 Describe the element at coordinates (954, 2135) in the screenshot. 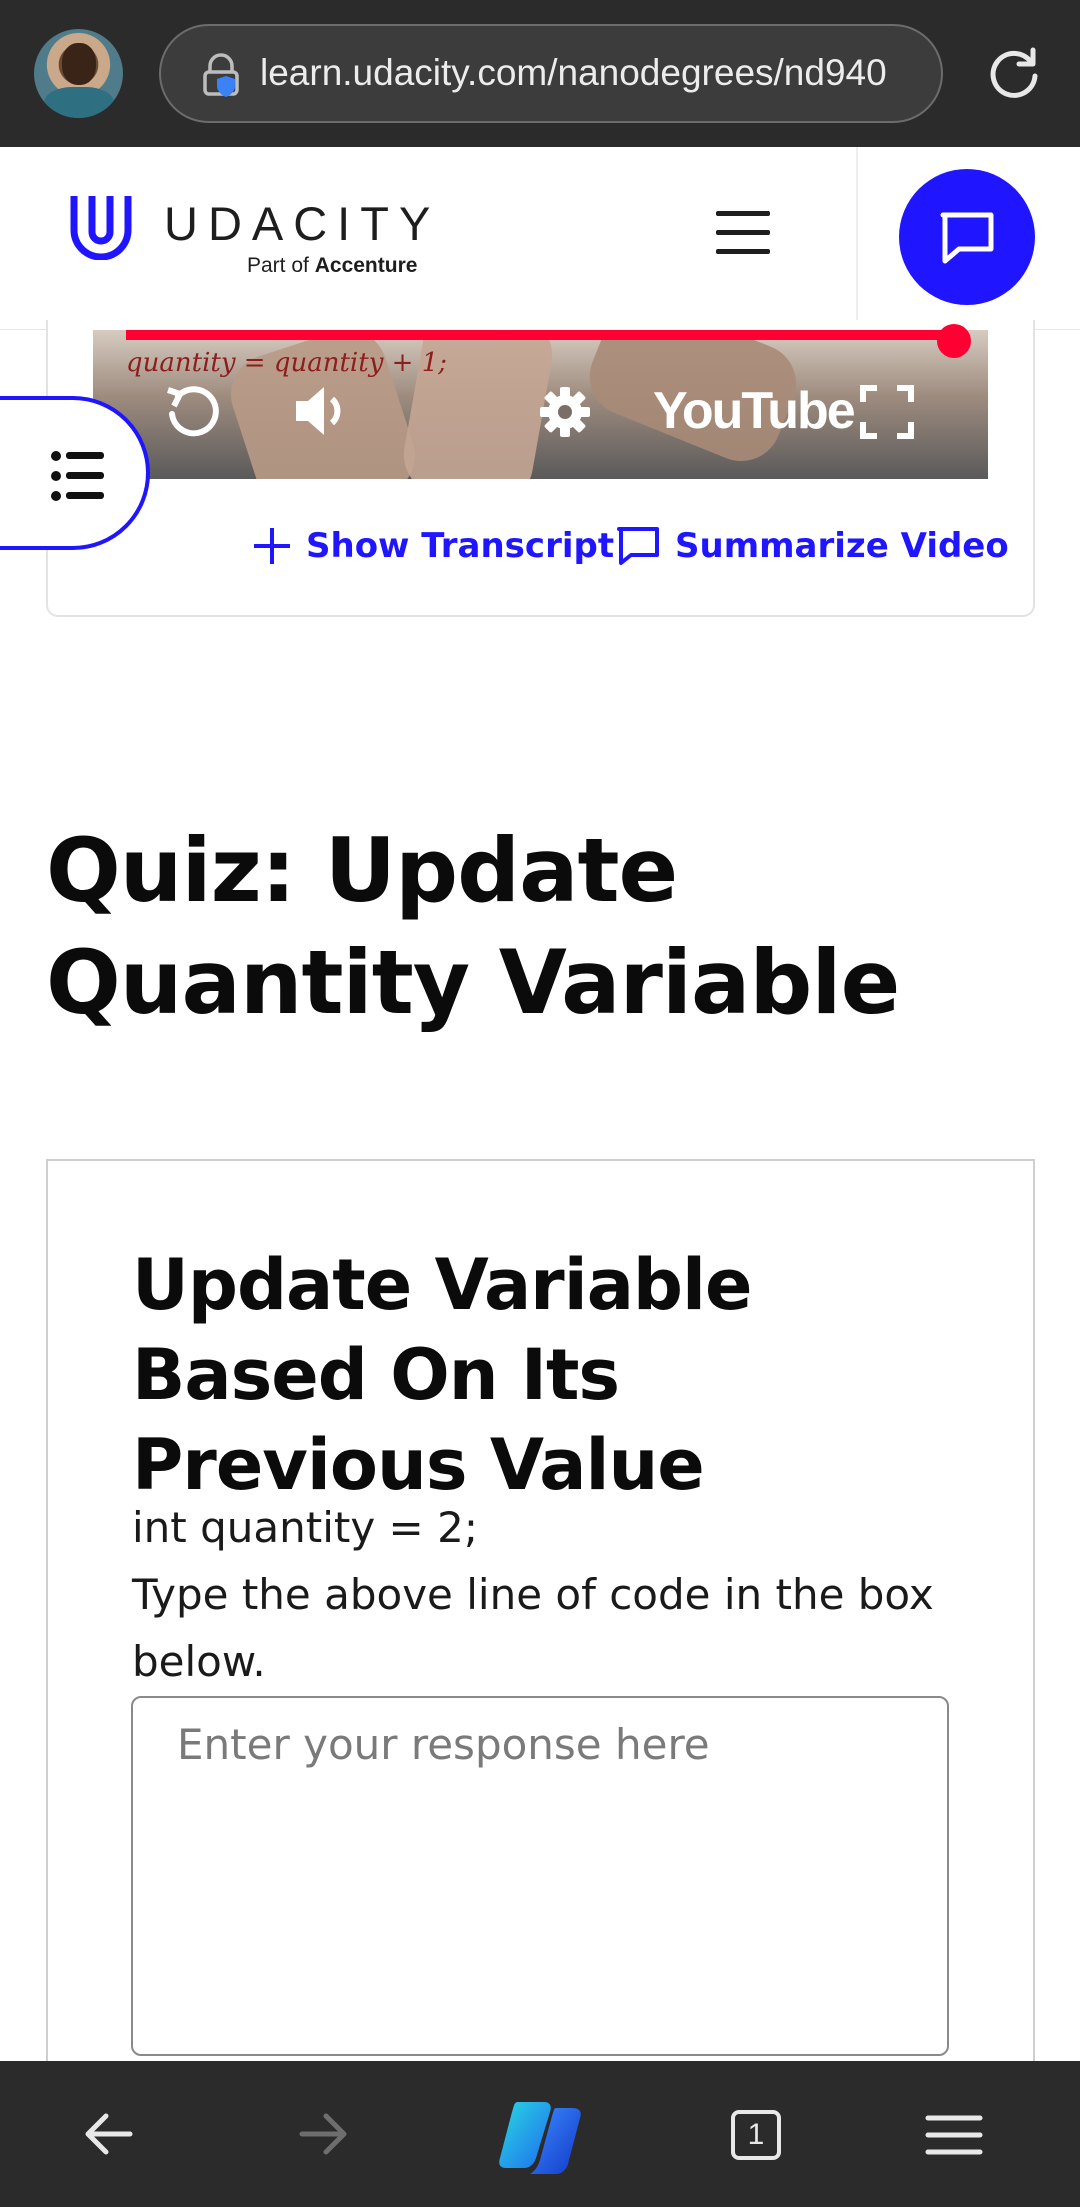

I see `menu-icon` at that location.